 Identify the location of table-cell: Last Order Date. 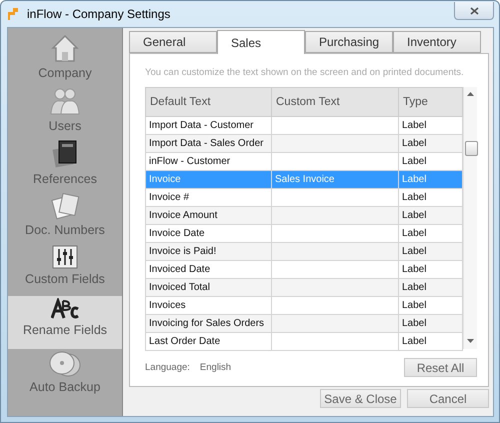
(209, 341).